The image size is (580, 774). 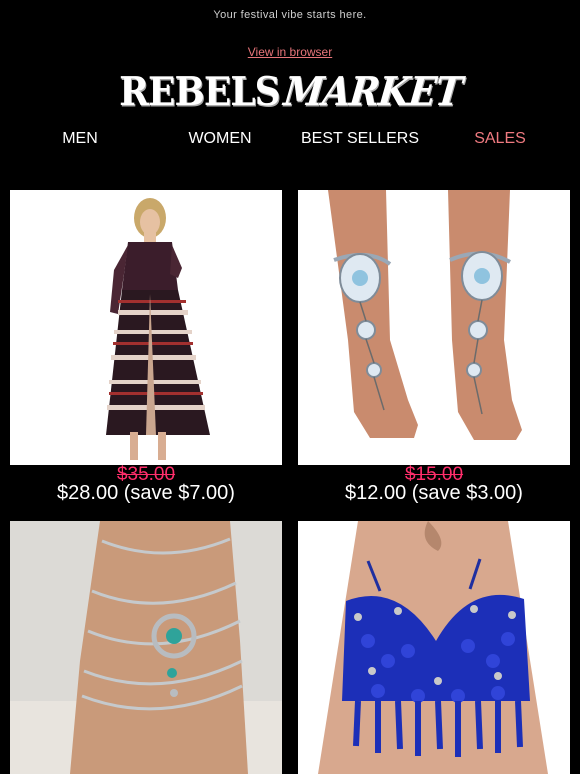 What do you see at coordinates (220, 139) in the screenshot?
I see `nav-women: WOMEN` at bounding box center [220, 139].